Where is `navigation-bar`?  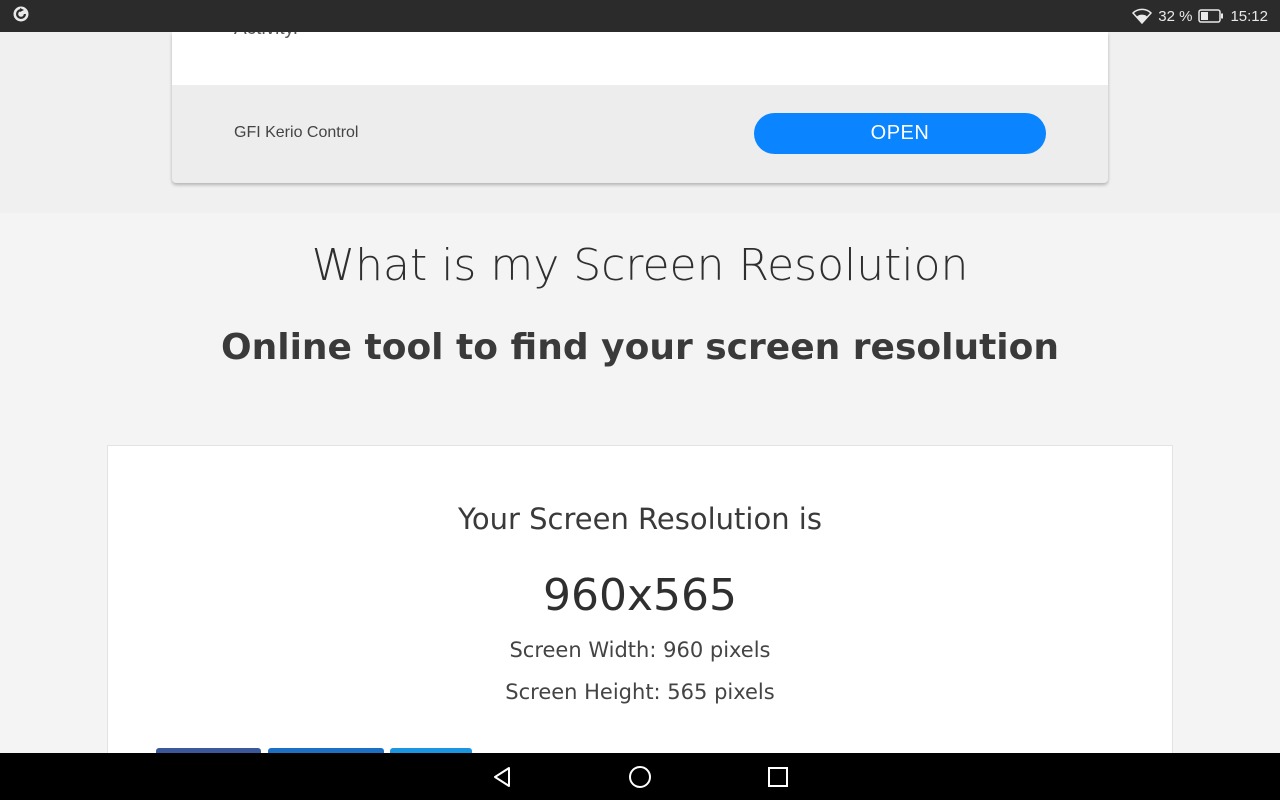 navigation-bar is located at coordinates (640, 776).